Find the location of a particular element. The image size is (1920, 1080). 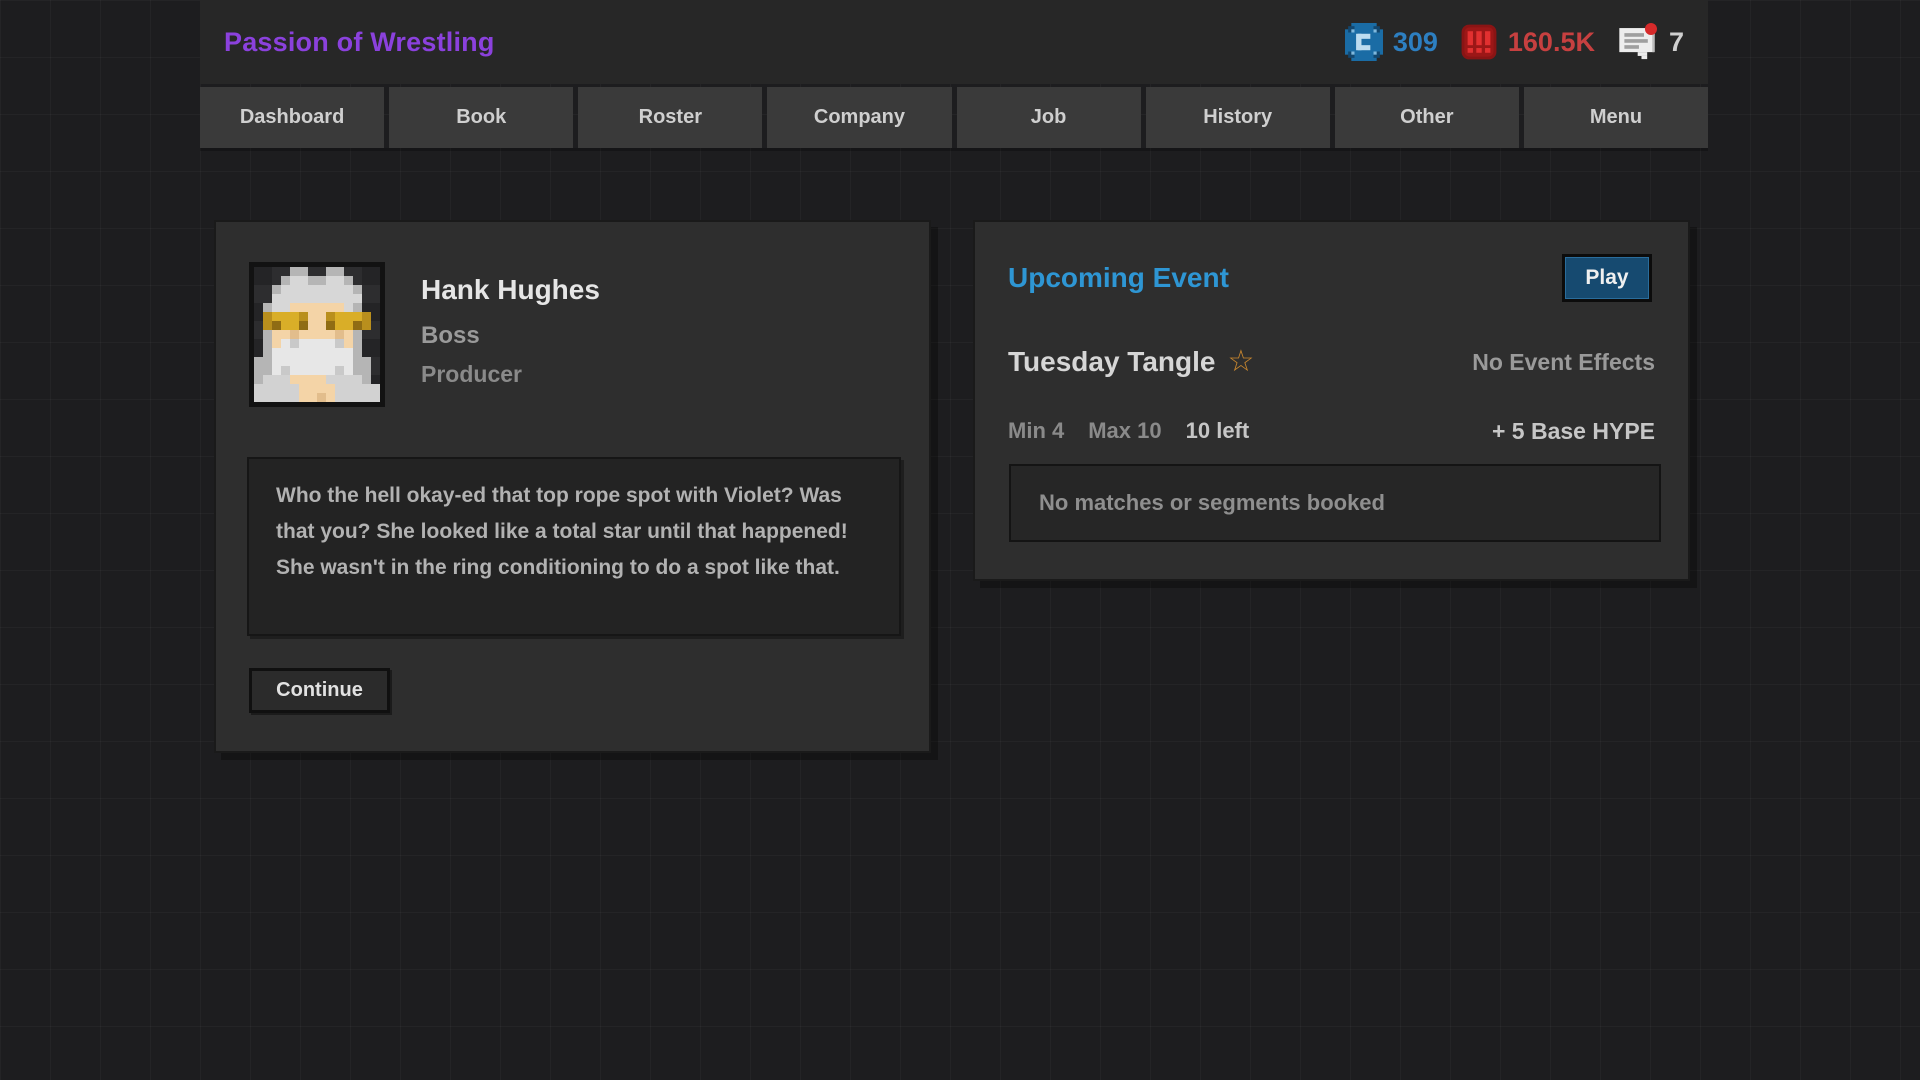

stats-bar: 309 160.5K 7 is located at coordinates (1514, 42).